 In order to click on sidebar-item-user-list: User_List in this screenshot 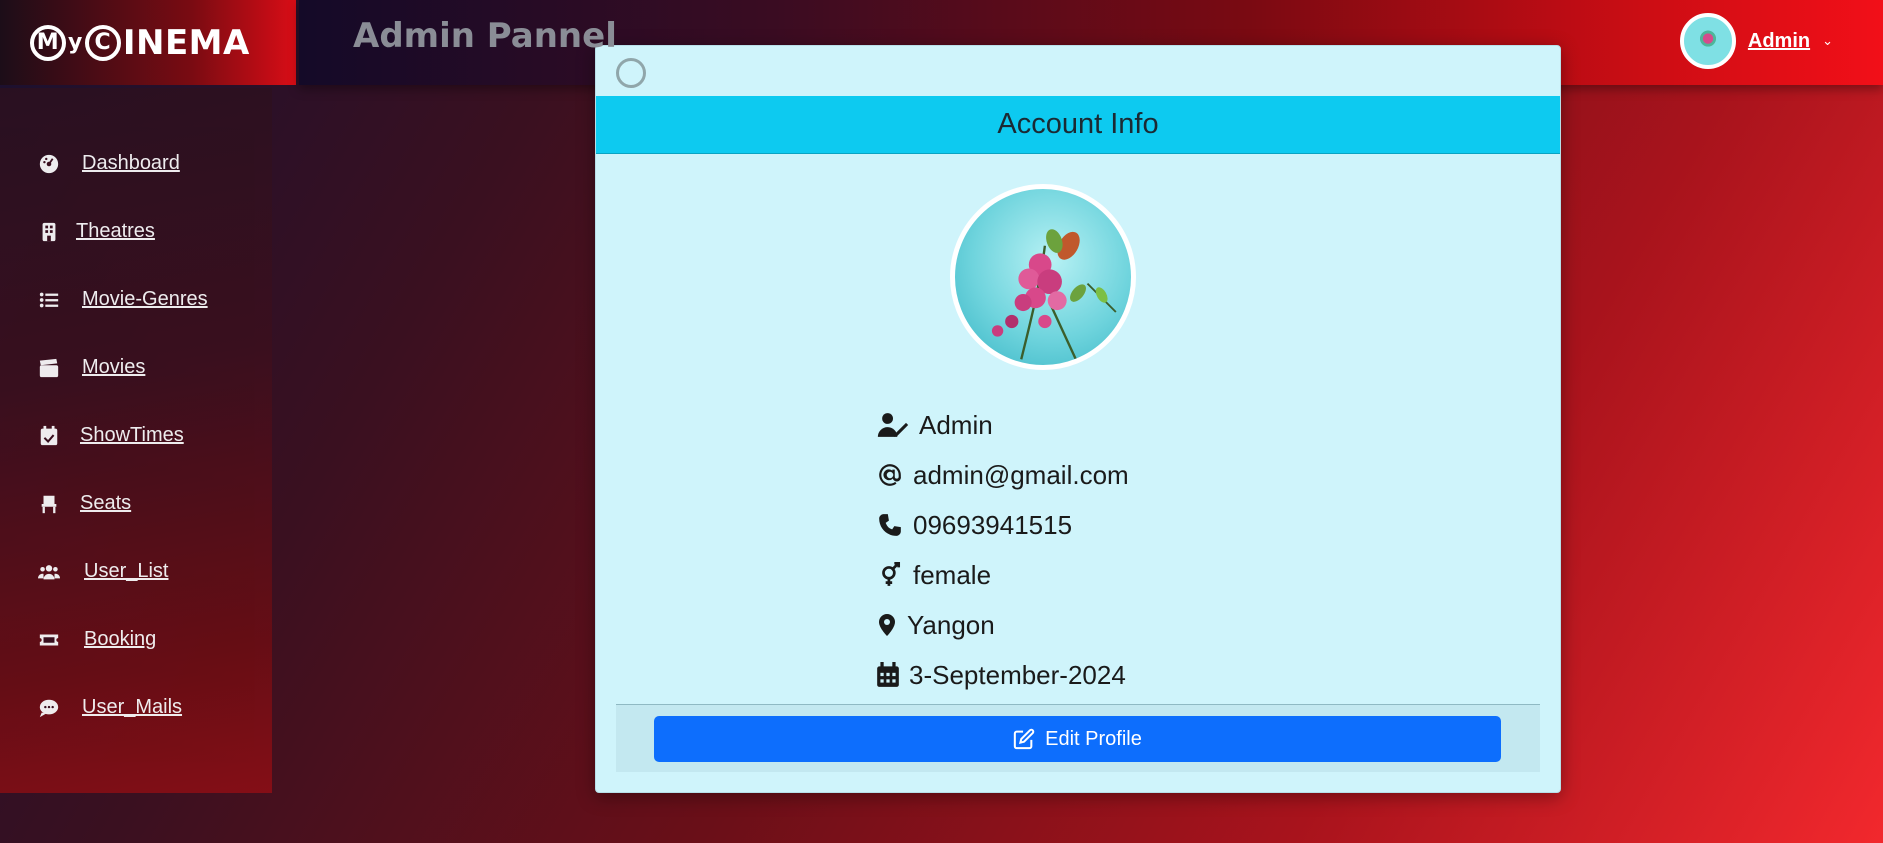, I will do `click(102, 571)`.